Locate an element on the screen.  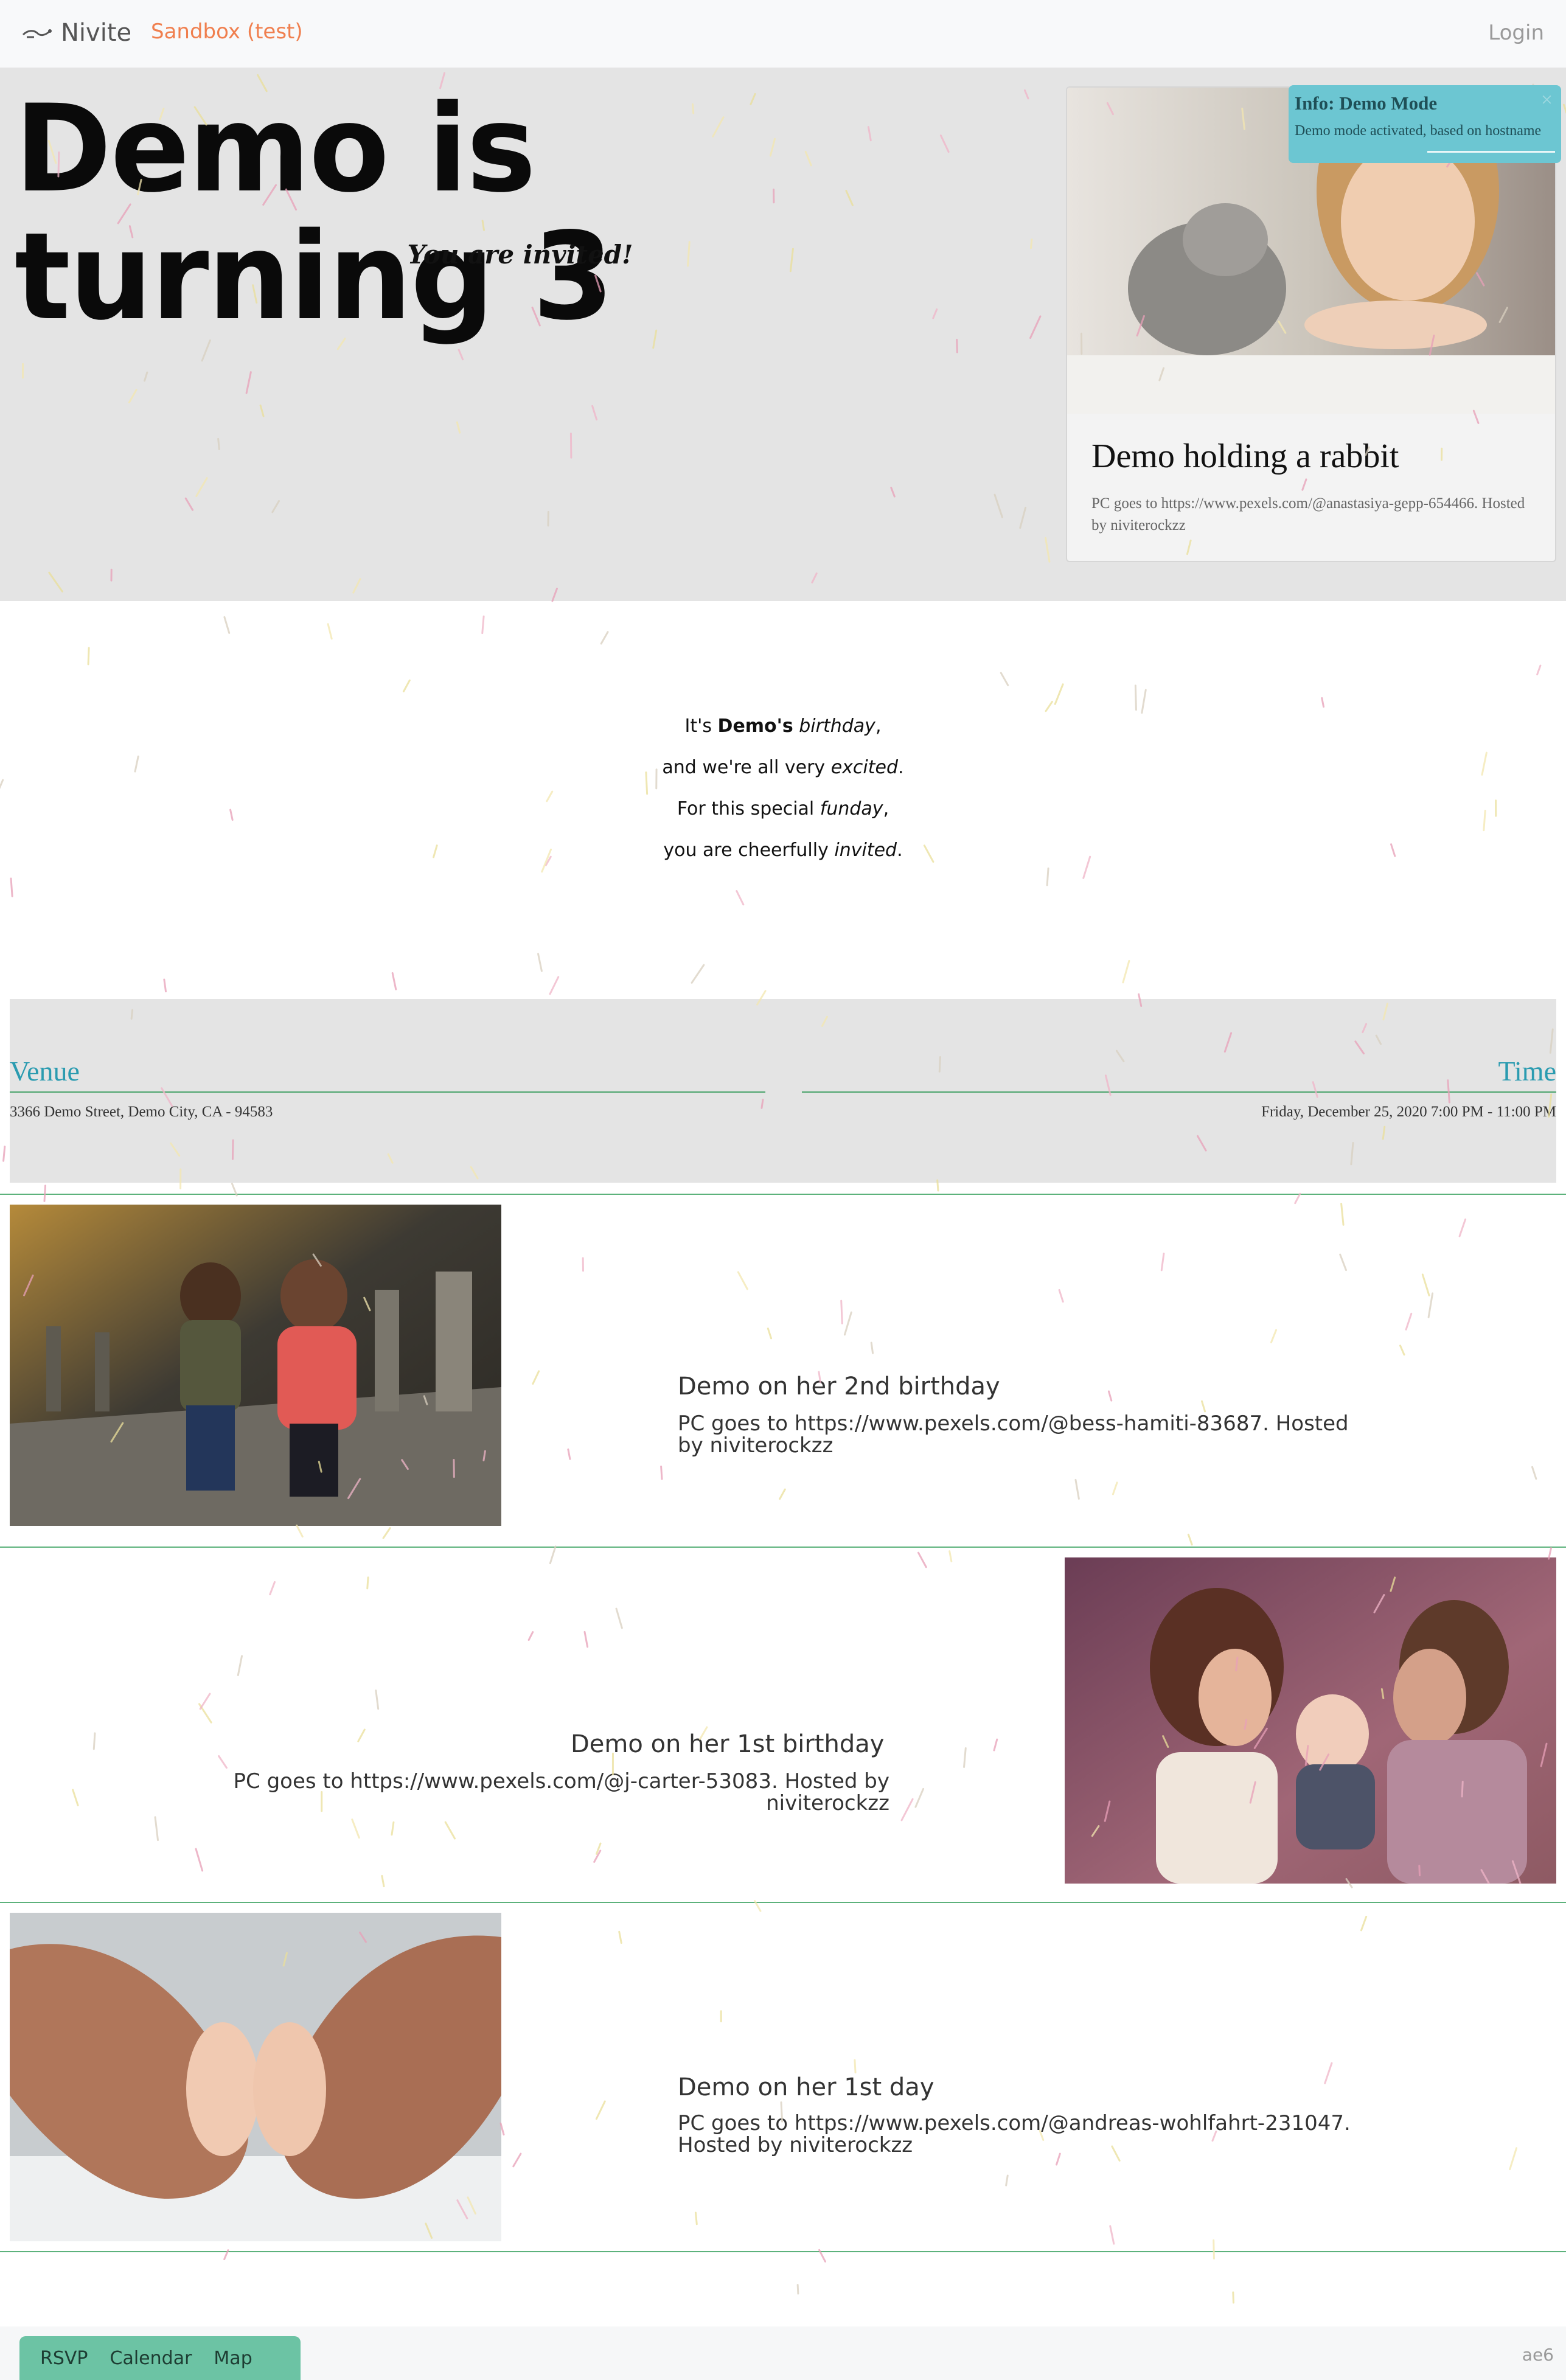
hero-subtitle: You are invited! is located at coordinates (520, 255).